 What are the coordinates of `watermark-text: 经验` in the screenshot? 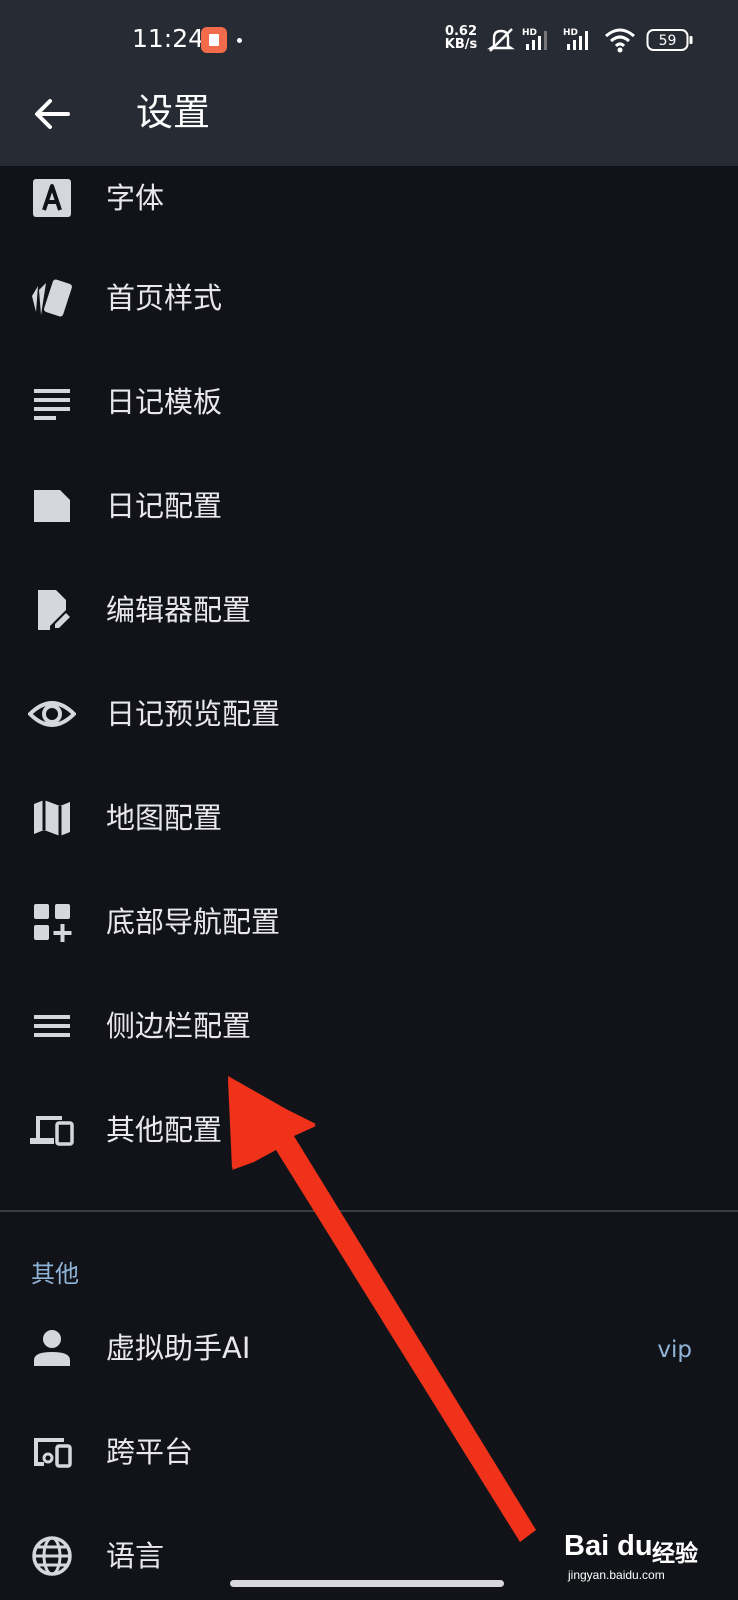 It's located at (675, 1554).